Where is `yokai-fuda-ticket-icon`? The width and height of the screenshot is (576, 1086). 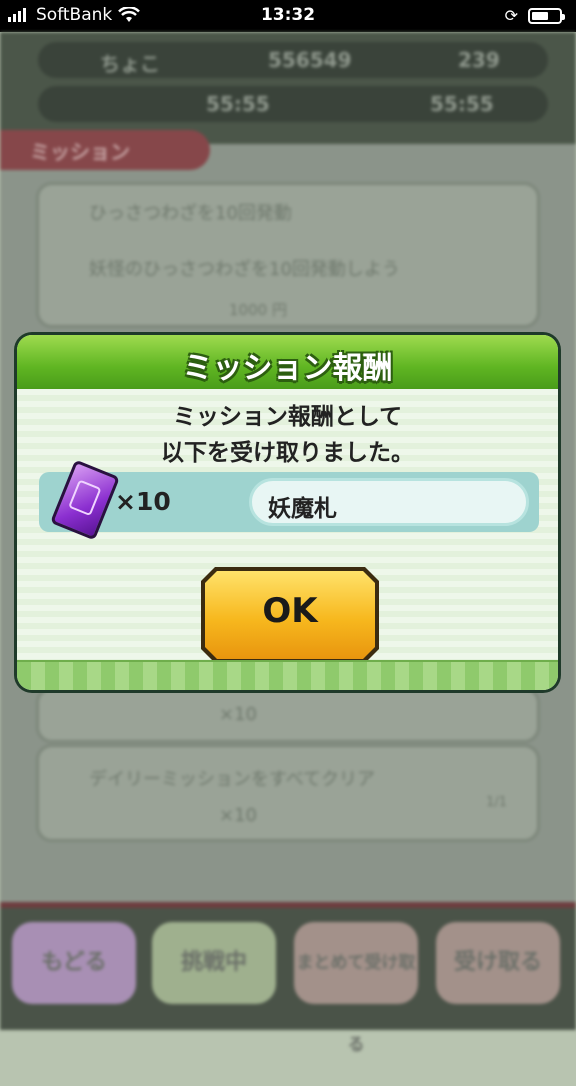
yokai-fuda-ticket-icon is located at coordinates (85, 500).